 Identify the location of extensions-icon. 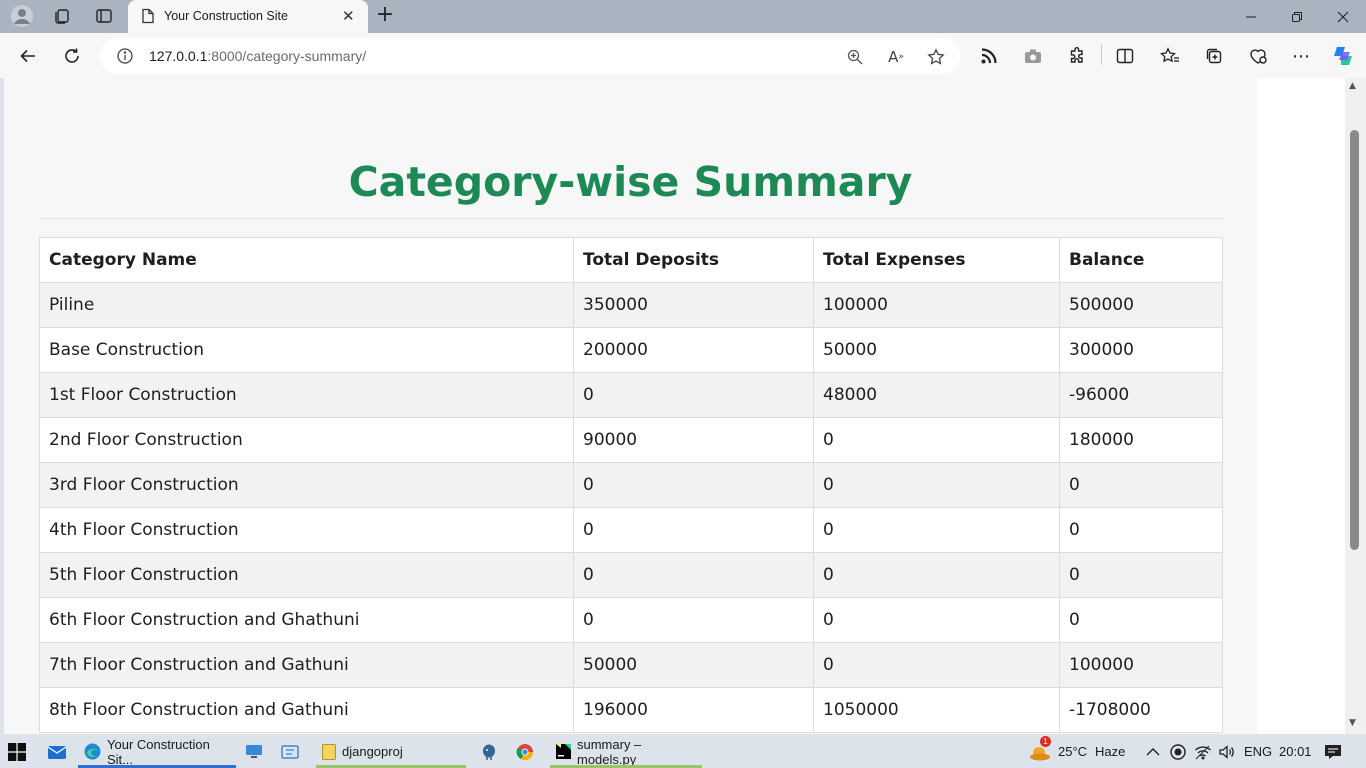
(1077, 56).